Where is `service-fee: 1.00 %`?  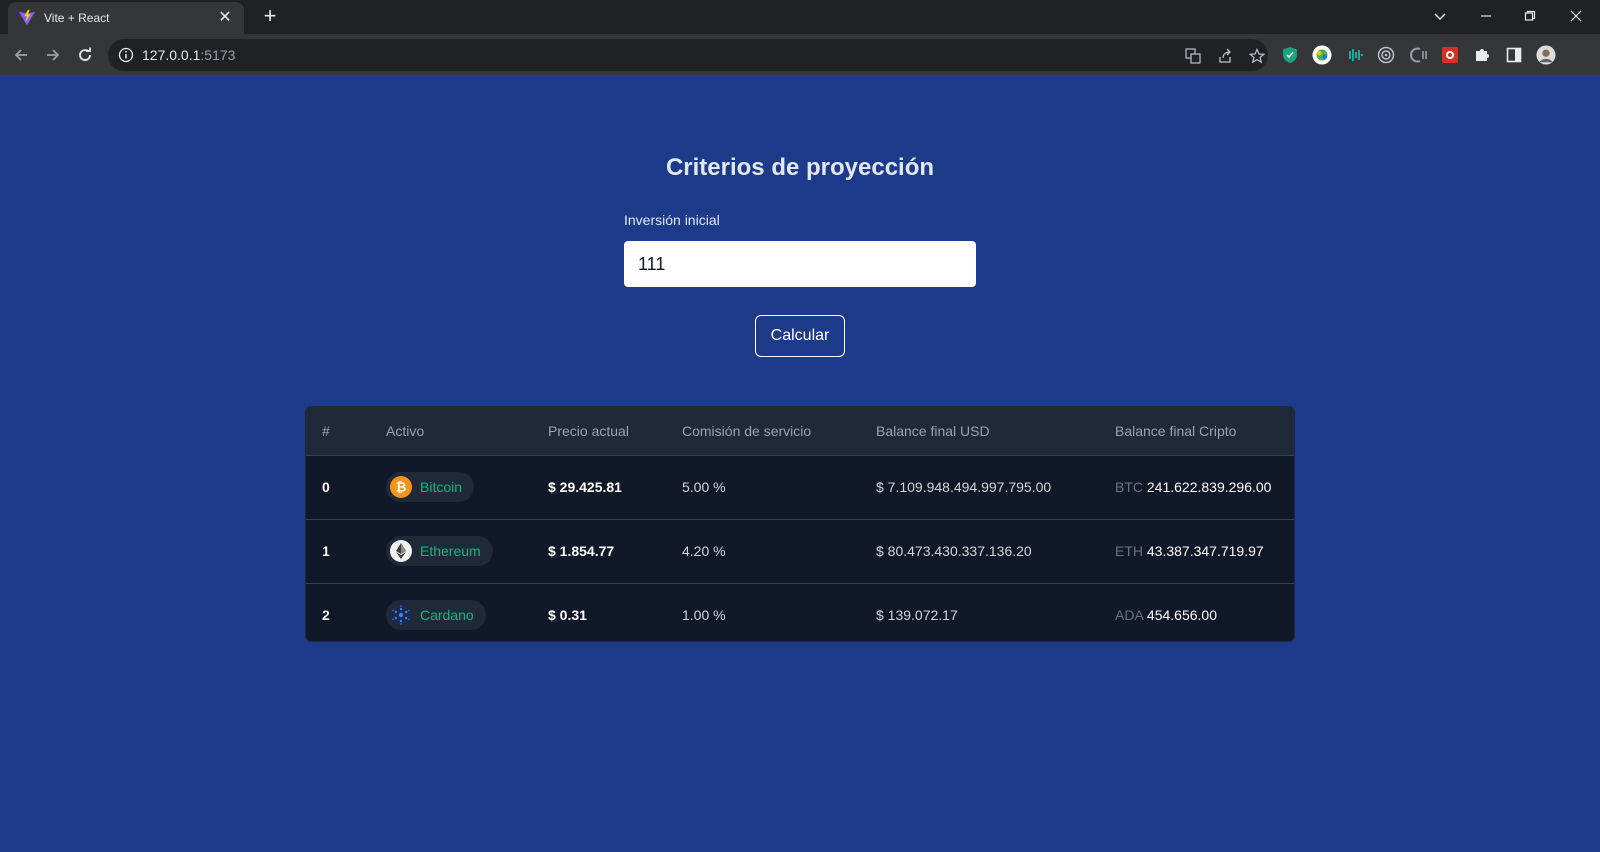 service-fee: 1.00 % is located at coordinates (704, 615).